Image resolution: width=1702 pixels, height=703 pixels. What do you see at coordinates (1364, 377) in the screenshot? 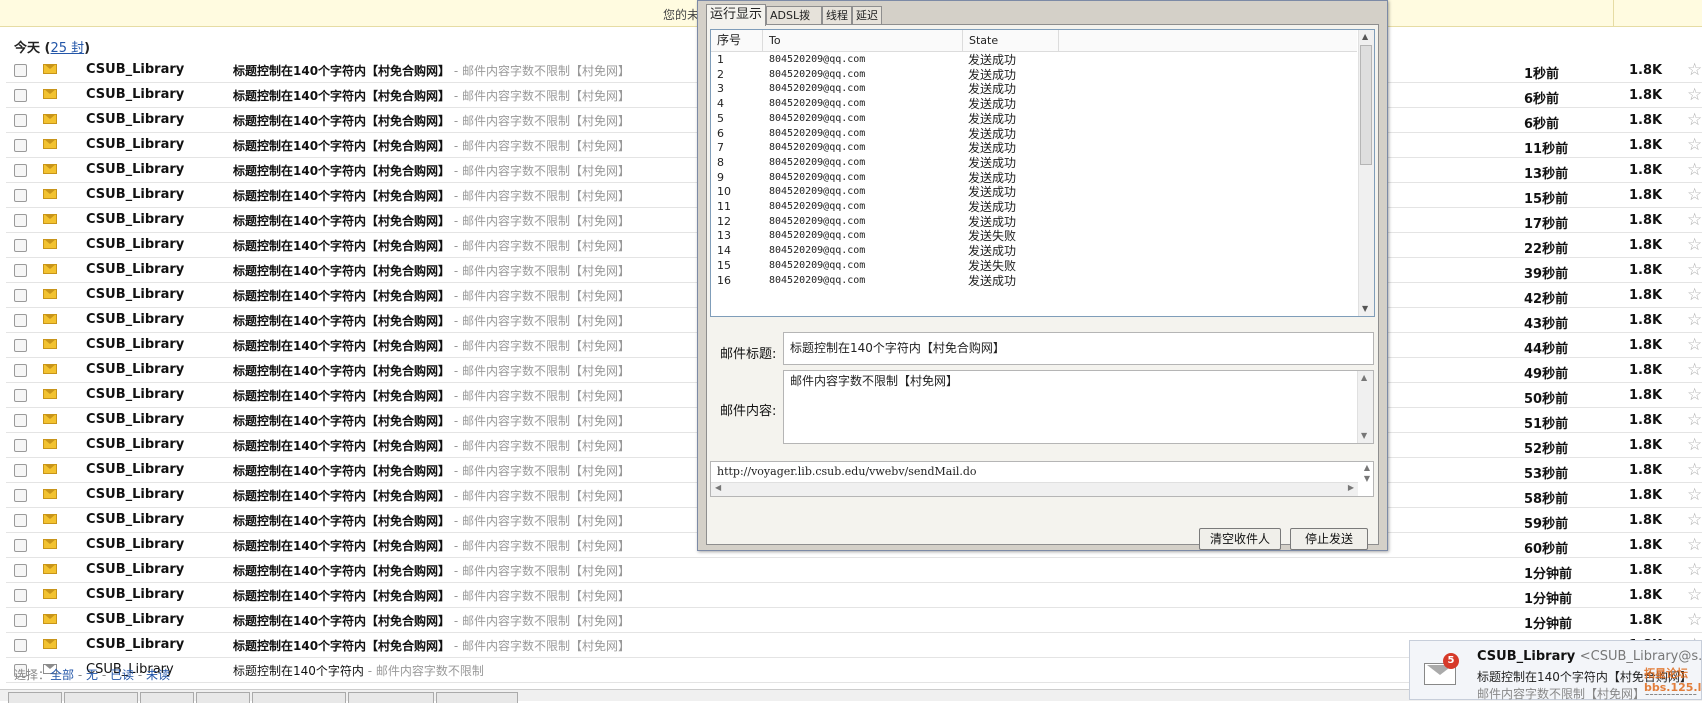
I see `content-scroll-up-icon: ▲` at bounding box center [1364, 377].